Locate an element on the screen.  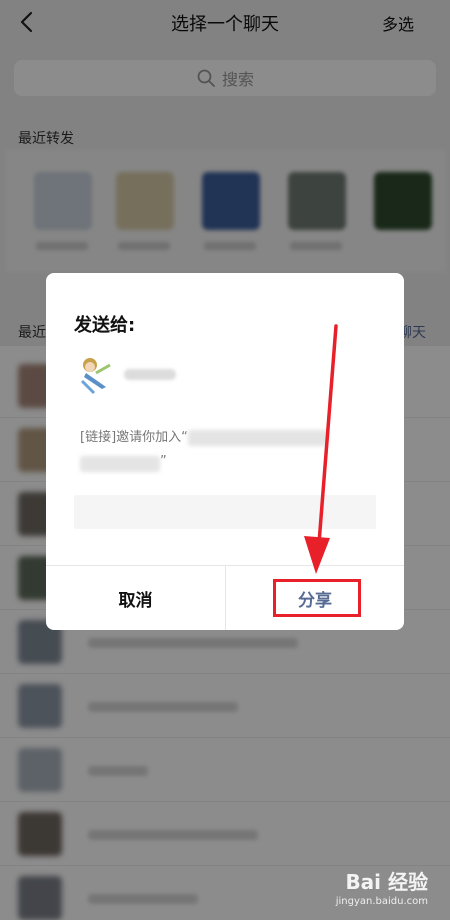
message-prefix: [链接]邀请你加入“ is located at coordinates (134, 437).